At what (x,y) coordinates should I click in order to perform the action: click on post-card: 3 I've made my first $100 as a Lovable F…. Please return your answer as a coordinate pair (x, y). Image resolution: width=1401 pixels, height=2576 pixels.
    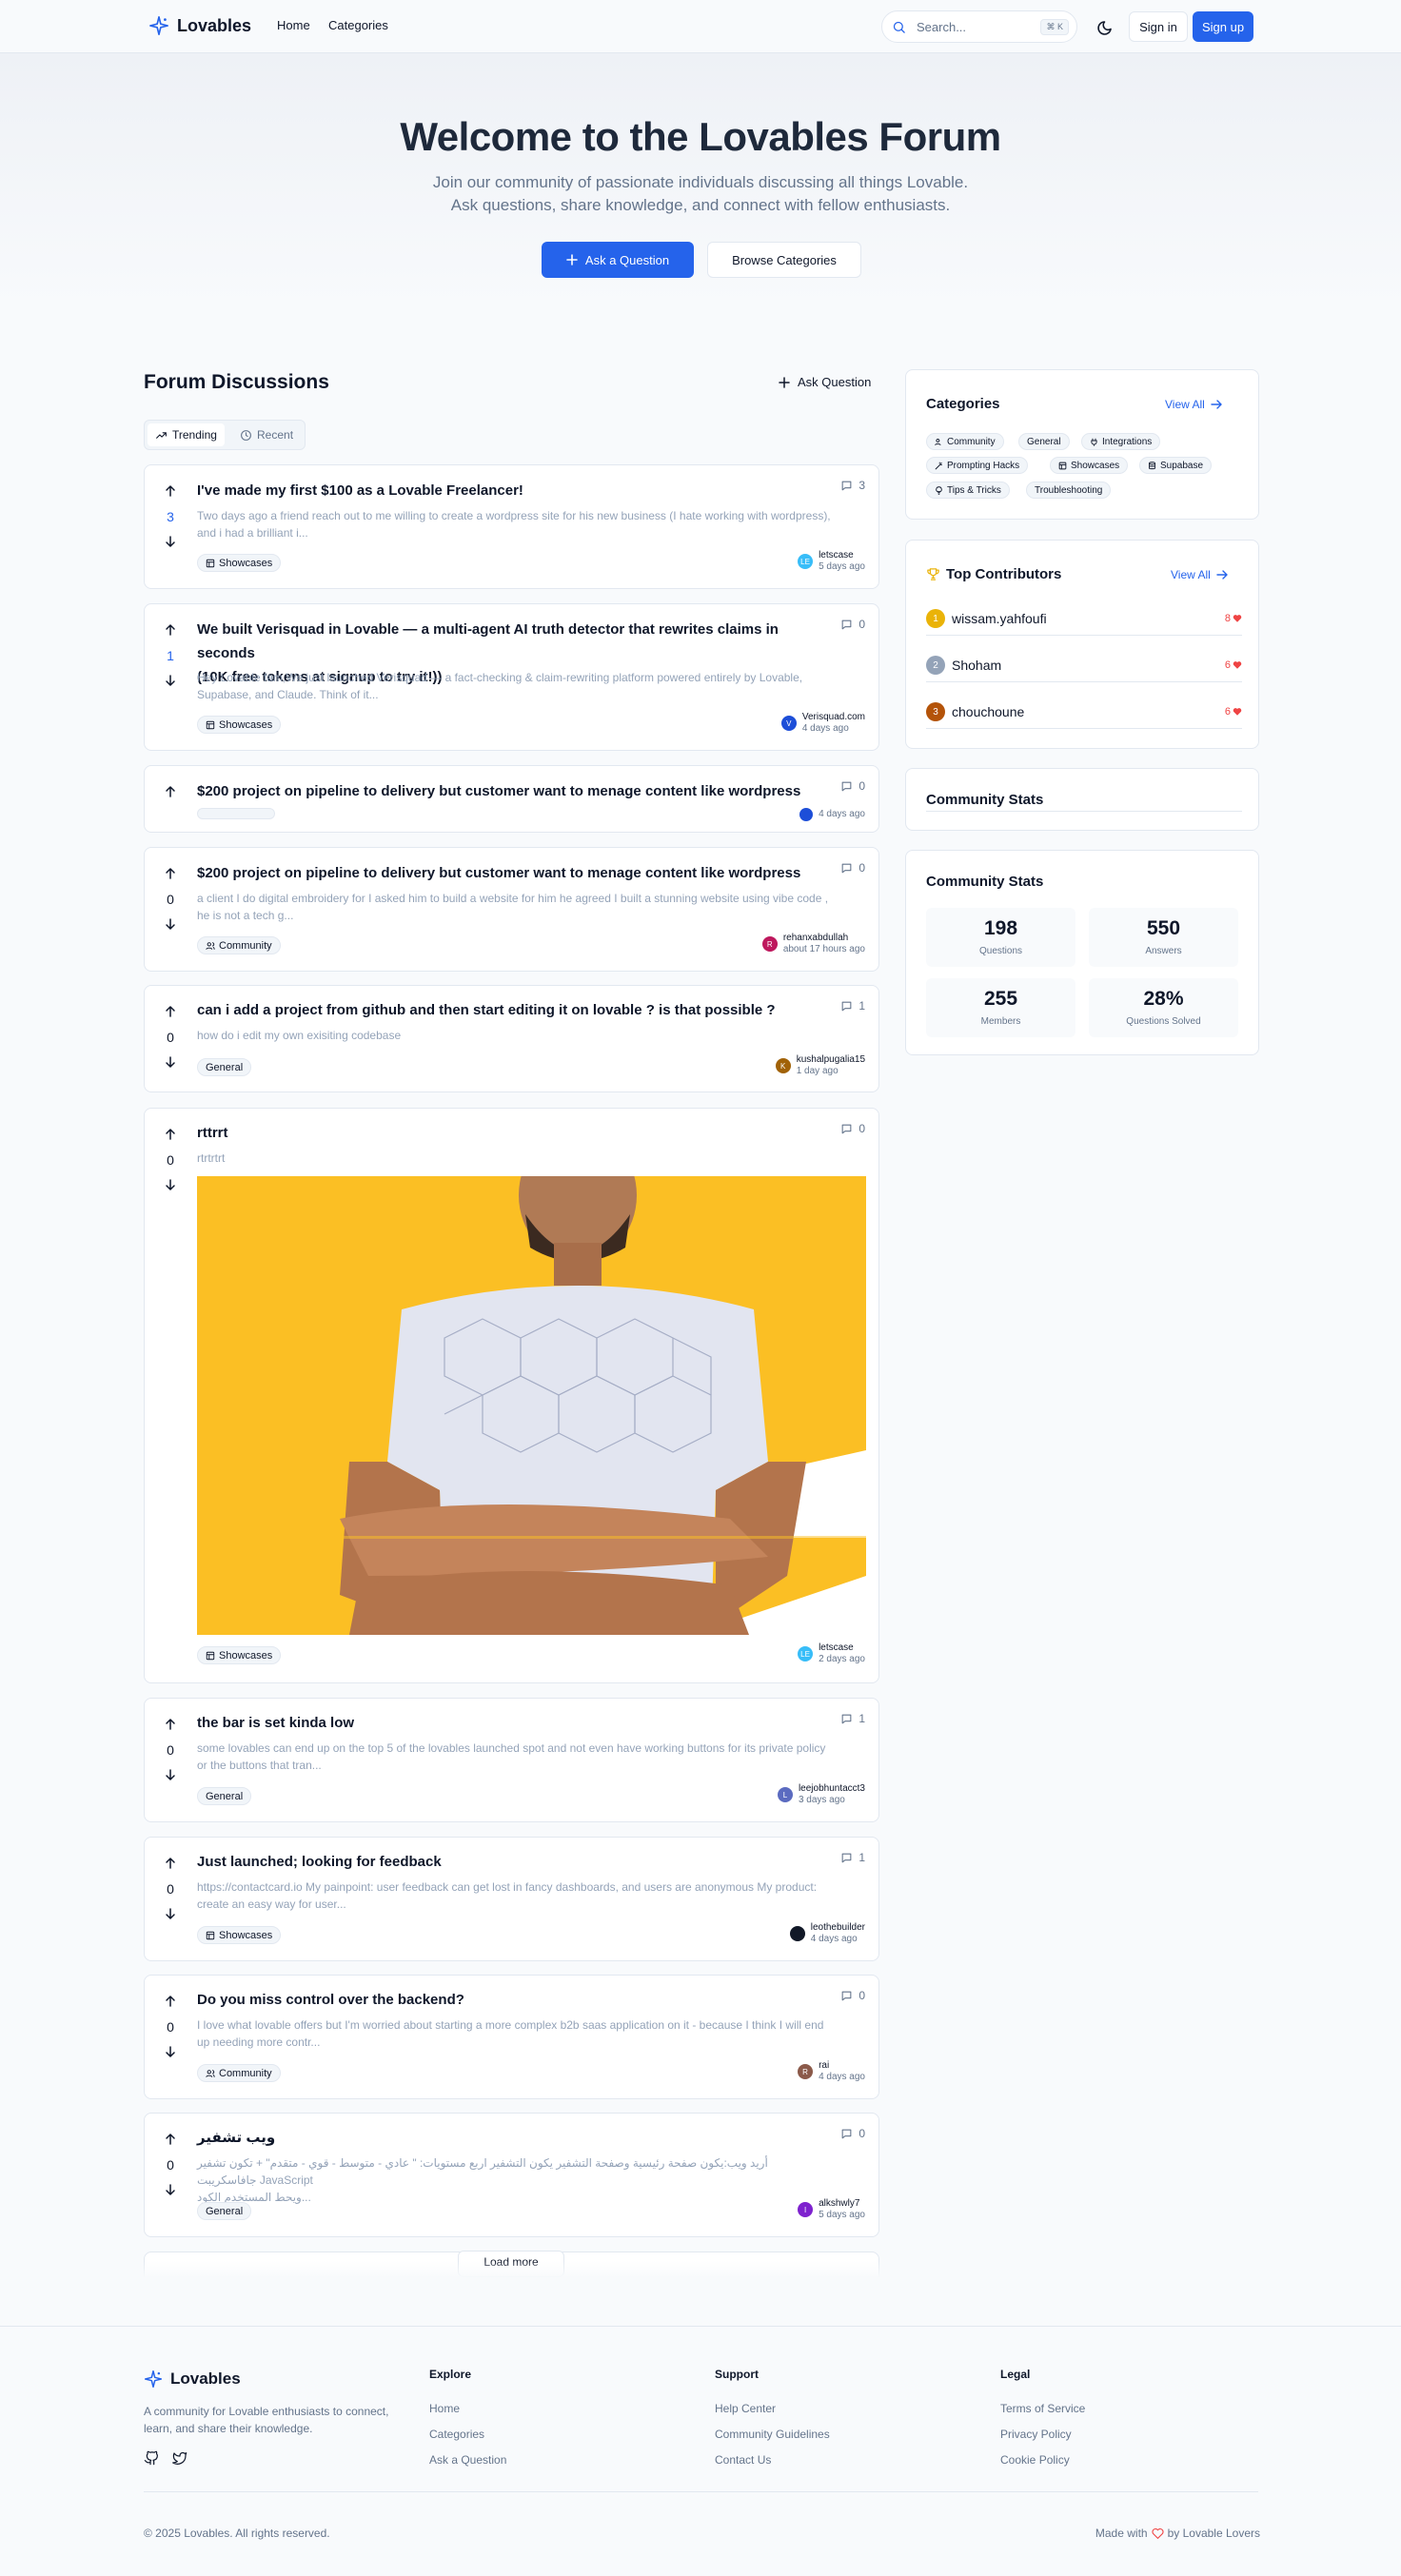
    Looking at the image, I should click on (511, 526).